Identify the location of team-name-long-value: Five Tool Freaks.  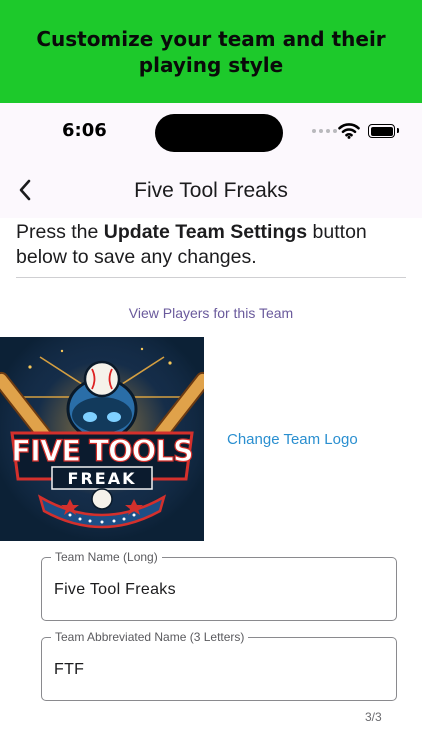
(115, 590).